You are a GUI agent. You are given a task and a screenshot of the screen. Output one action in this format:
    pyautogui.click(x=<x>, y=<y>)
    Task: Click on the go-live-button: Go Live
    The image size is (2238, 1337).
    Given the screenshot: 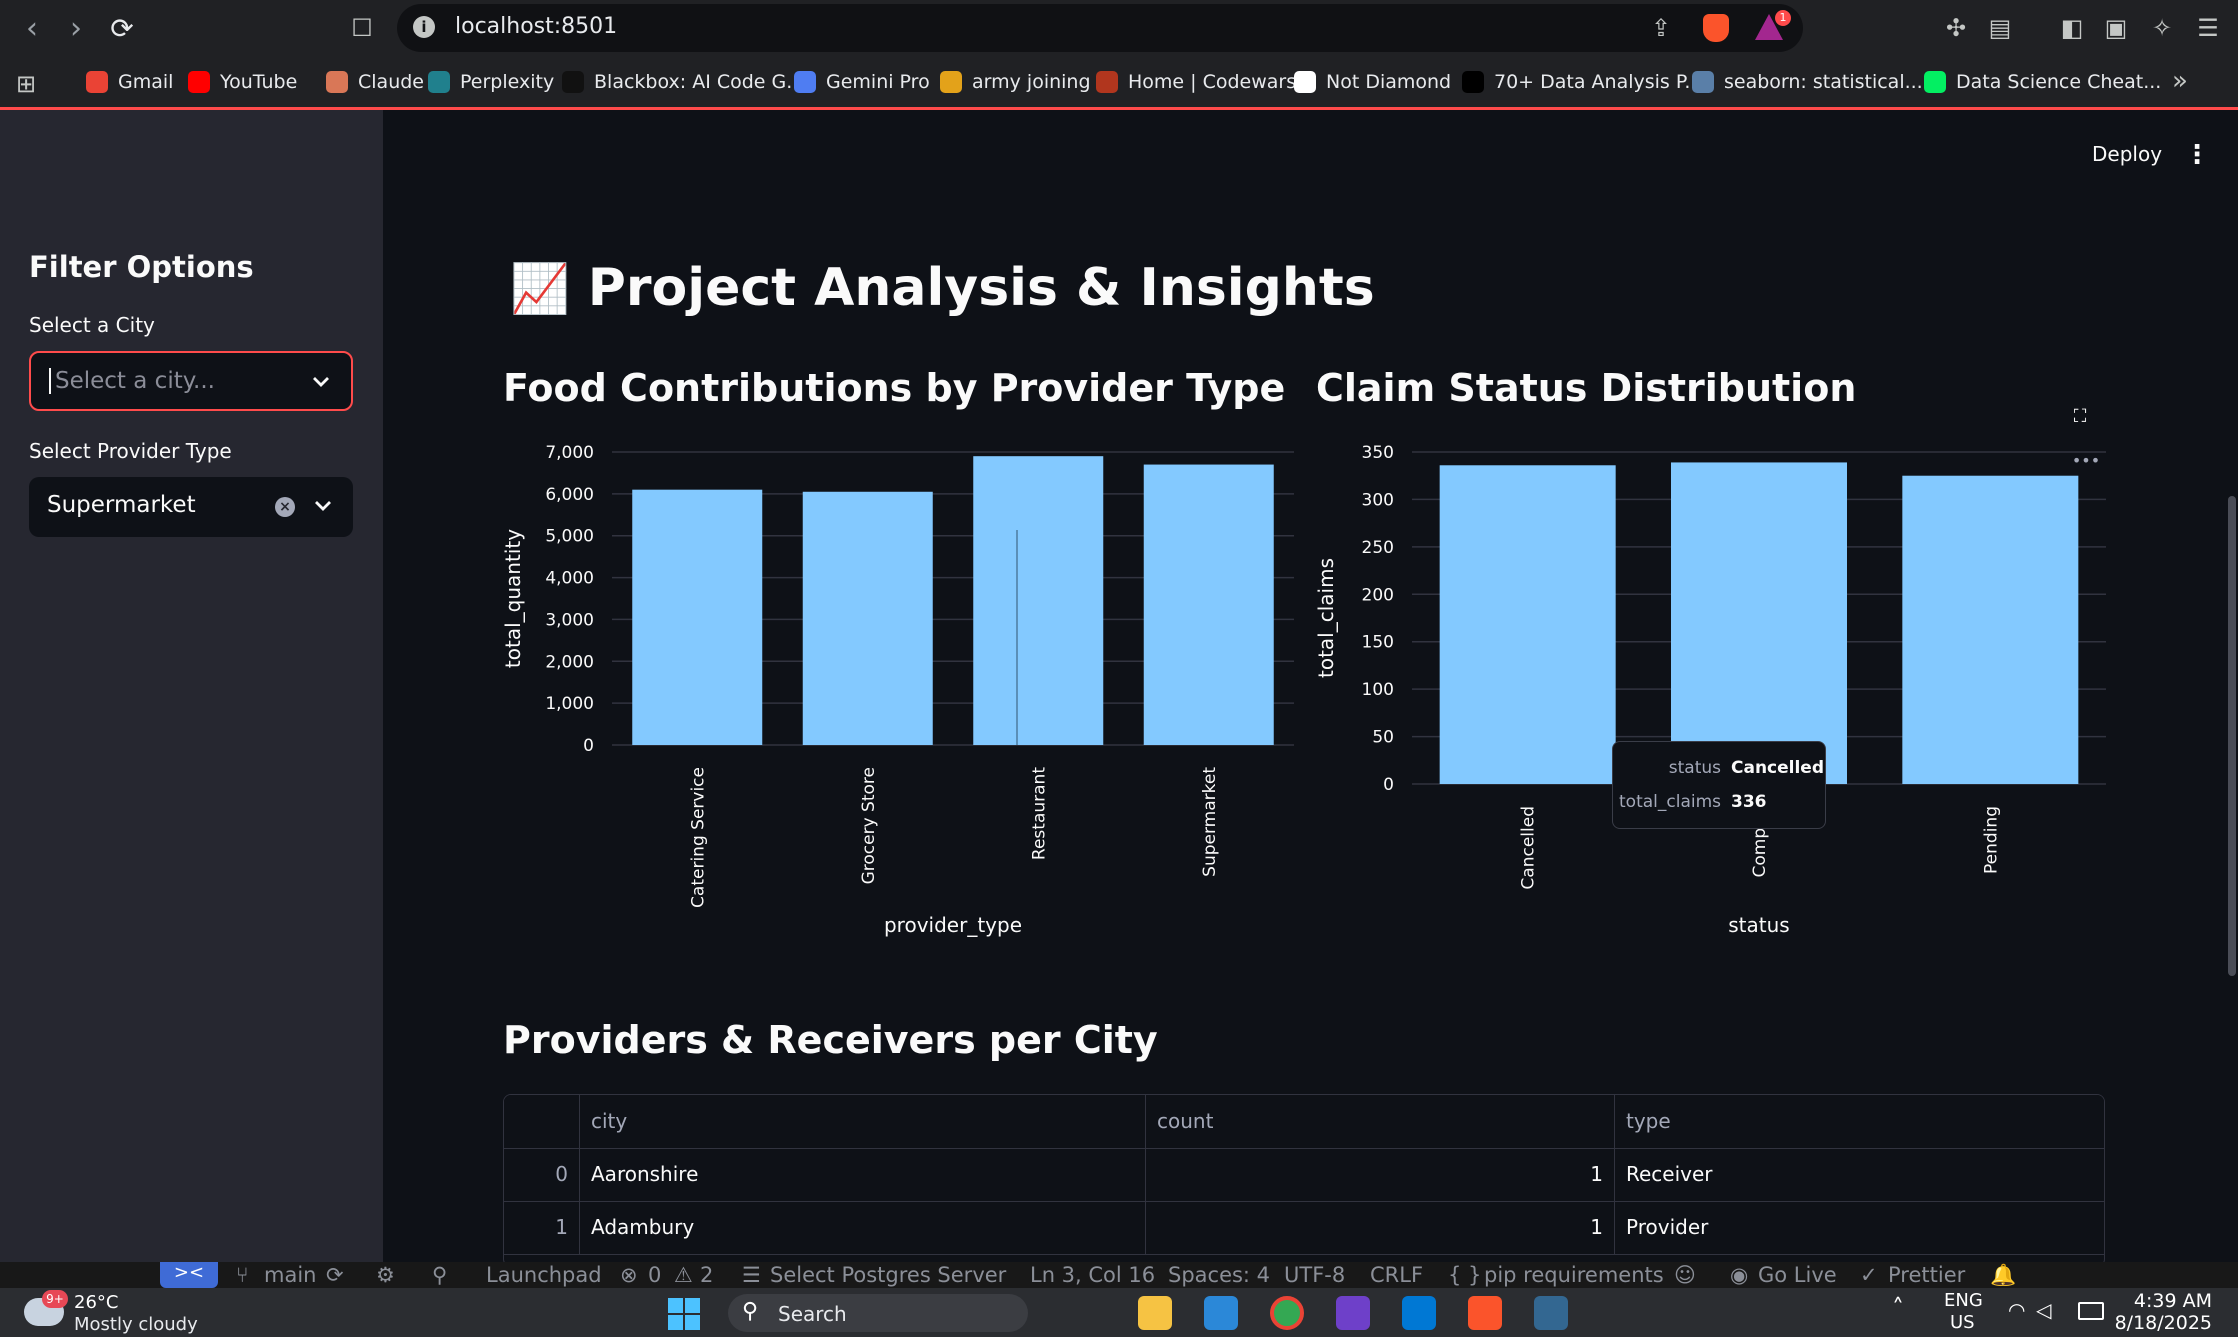 What is the action you would take?
    pyautogui.click(x=1797, y=1275)
    